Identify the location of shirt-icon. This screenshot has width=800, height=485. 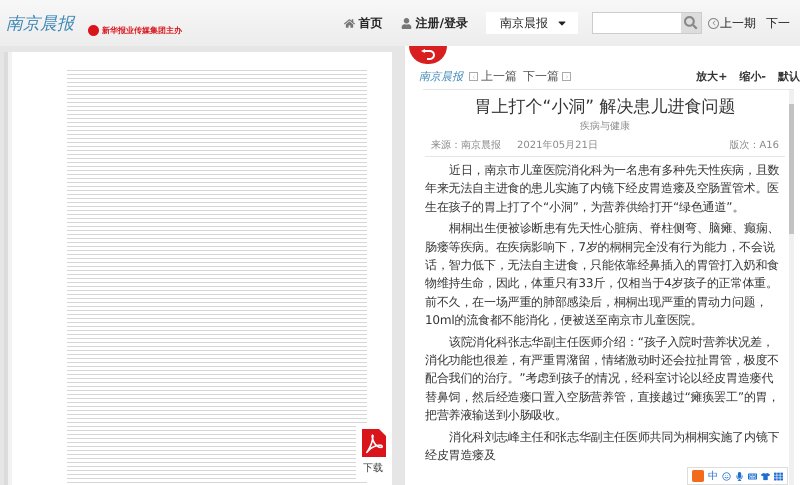
(765, 476).